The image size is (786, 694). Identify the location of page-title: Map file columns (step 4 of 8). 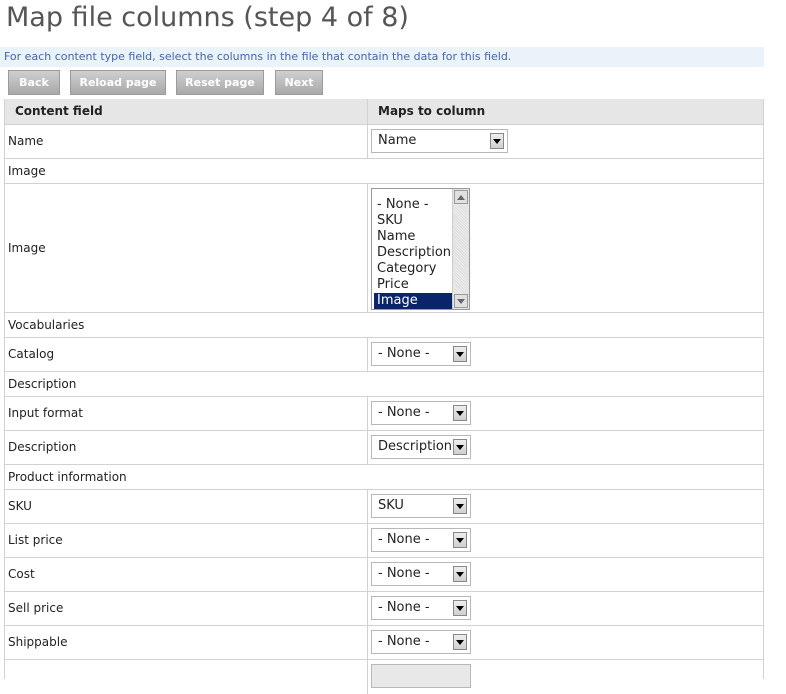
(207, 17).